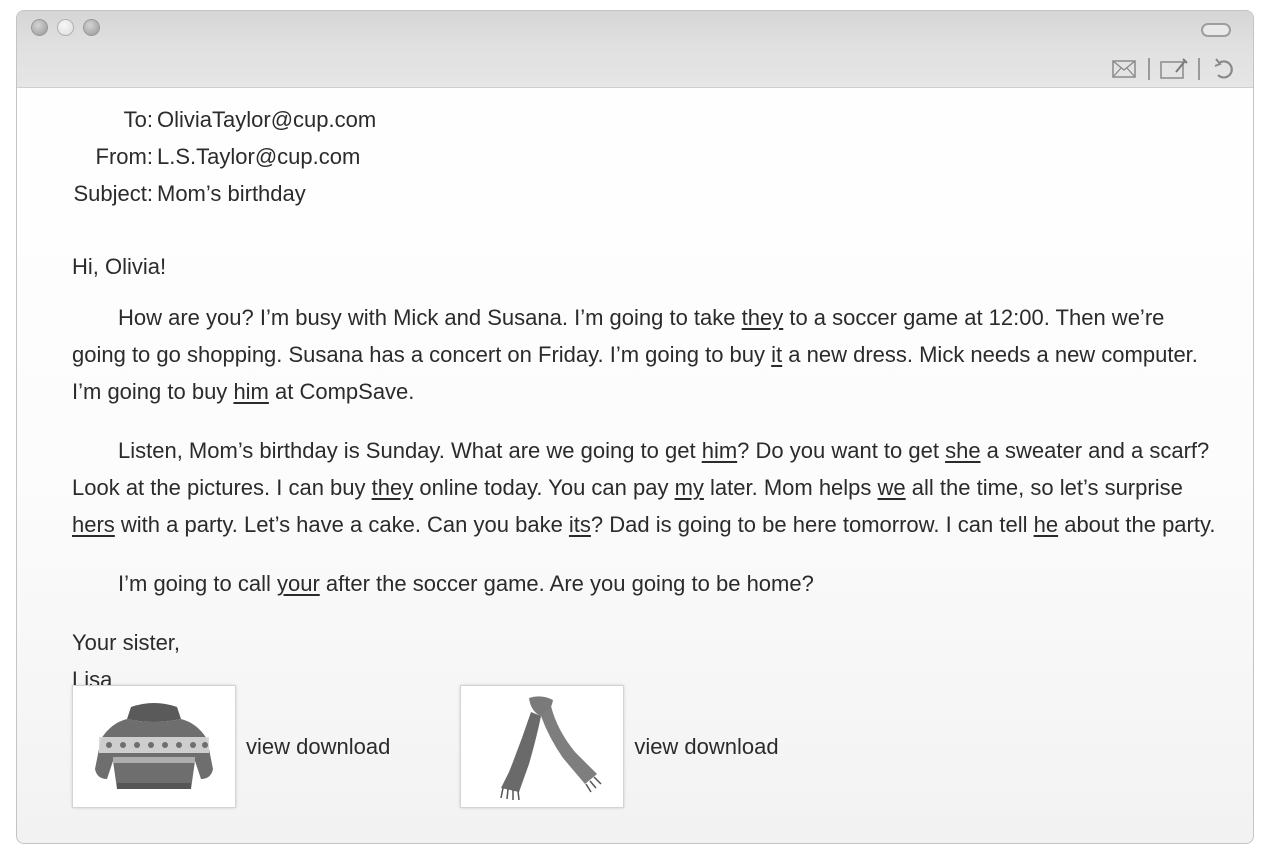  Describe the element at coordinates (689, 487) in the screenshot. I see `underlined-word: my` at that location.